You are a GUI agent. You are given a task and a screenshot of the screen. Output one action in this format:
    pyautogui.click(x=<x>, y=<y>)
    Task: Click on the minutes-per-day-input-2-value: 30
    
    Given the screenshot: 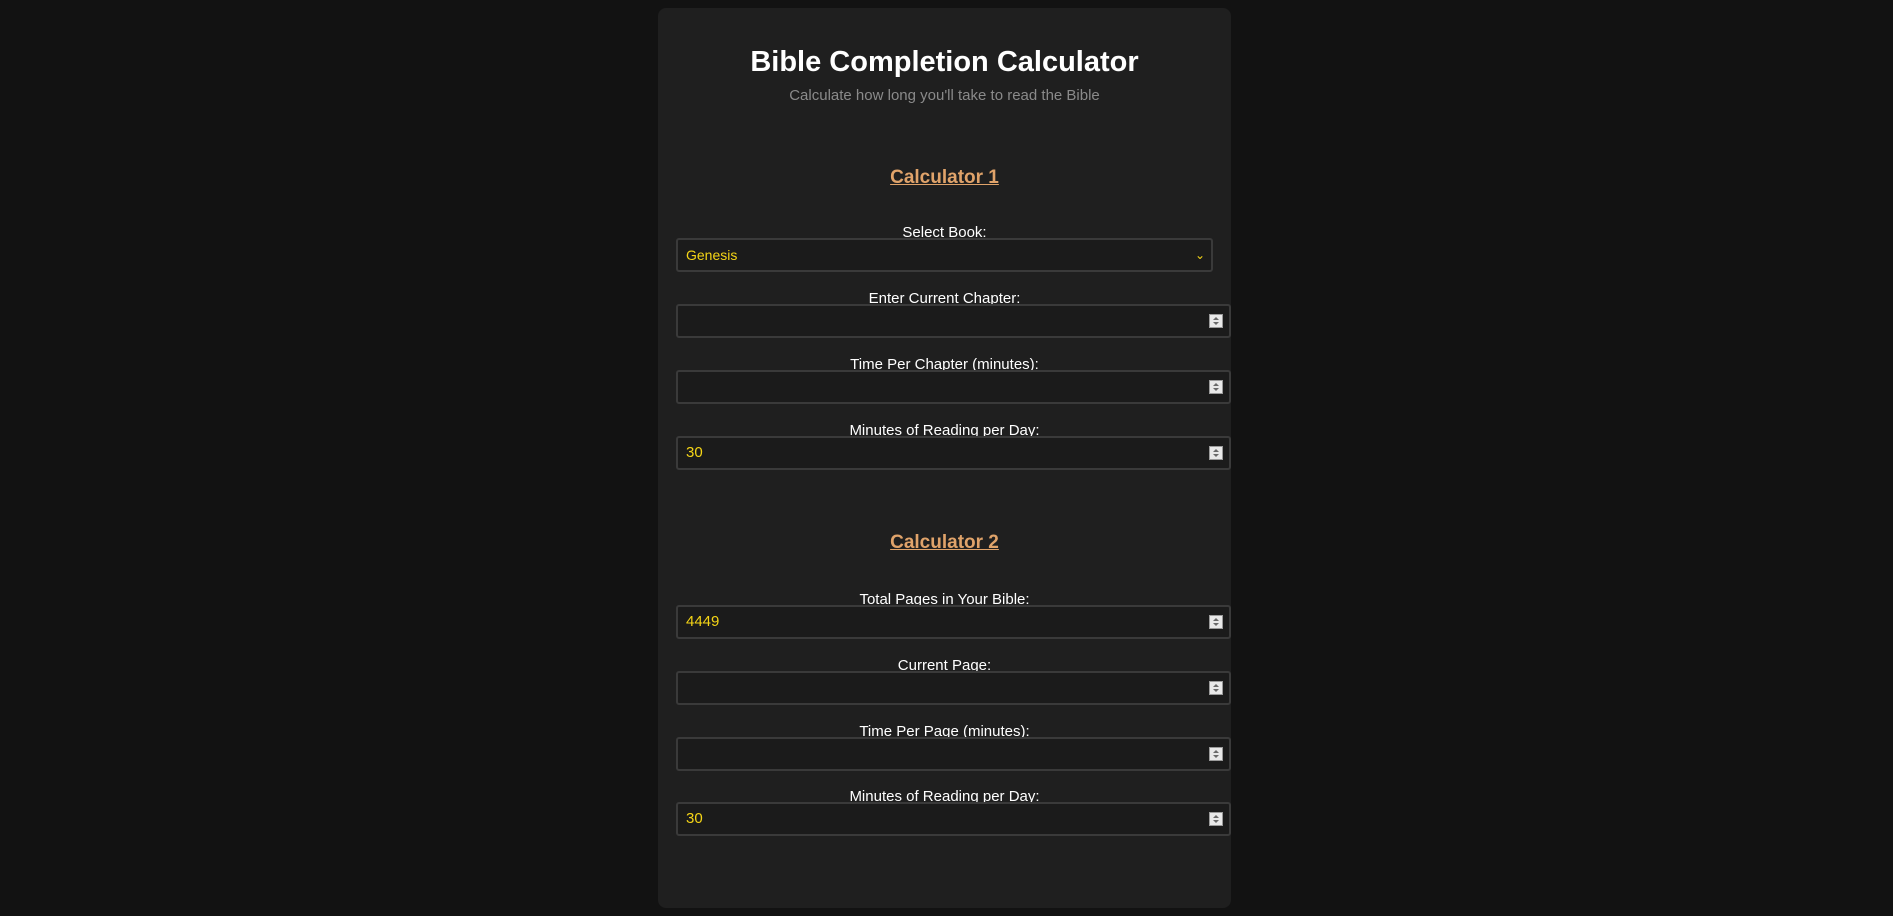 What is the action you would take?
    pyautogui.click(x=694, y=818)
    